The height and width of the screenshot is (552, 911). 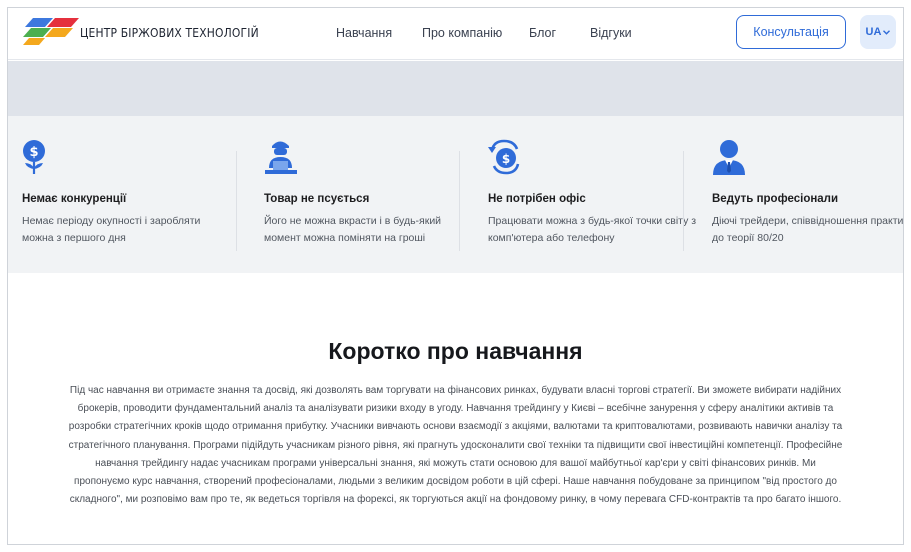 I want to click on hero-banner, so click(x=455, y=88).